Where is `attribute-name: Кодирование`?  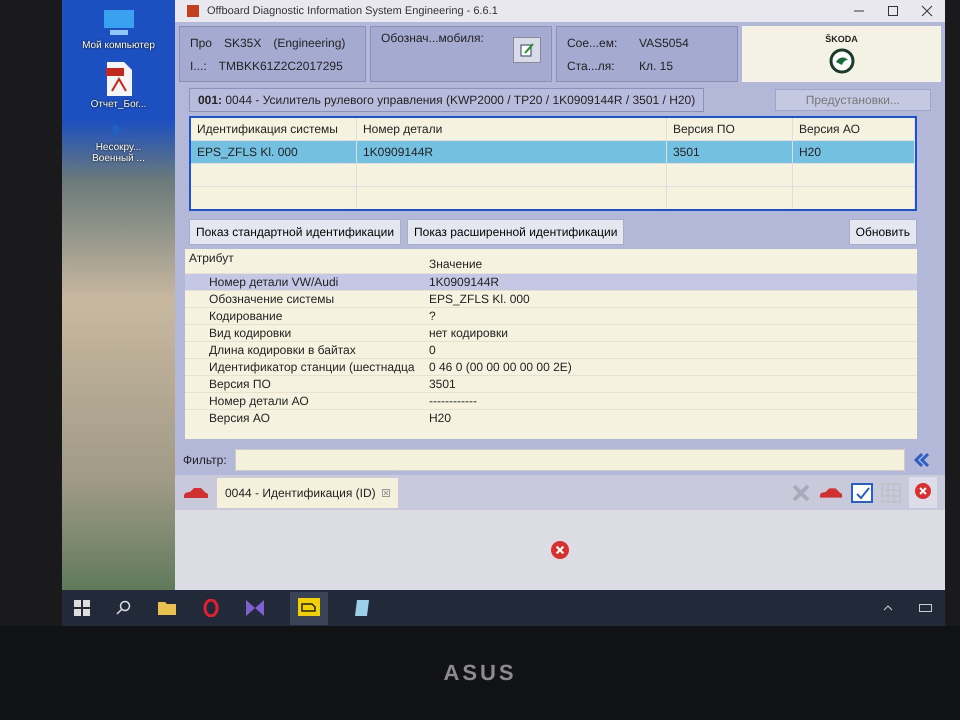
attribute-name: Кодирование is located at coordinates (246, 316).